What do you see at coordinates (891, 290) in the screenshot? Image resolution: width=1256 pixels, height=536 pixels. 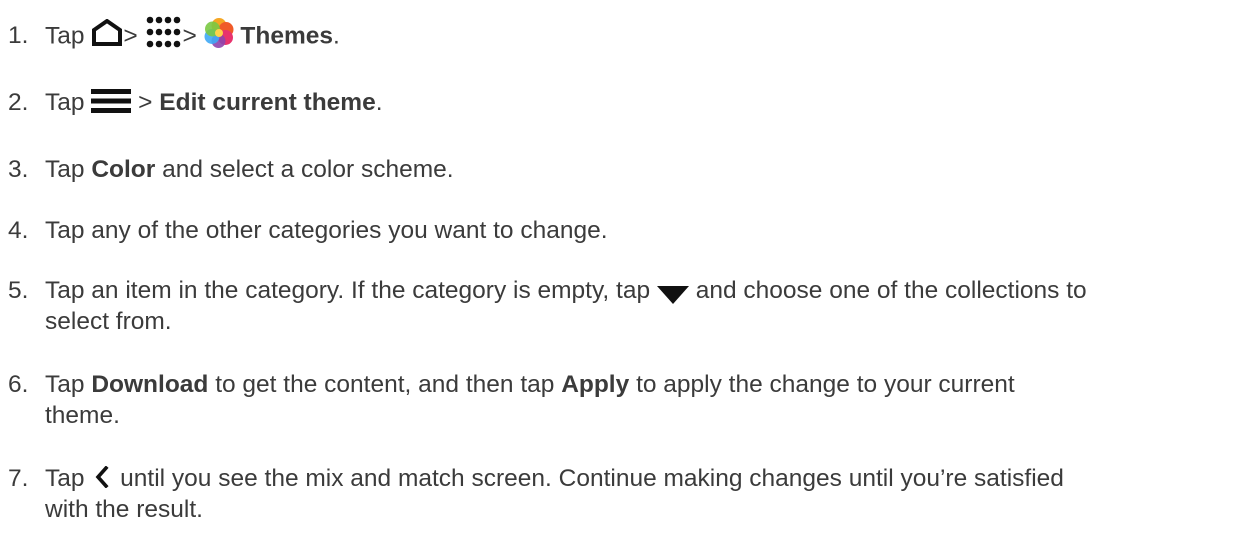 I see `step-text: and choose one of the collections to` at bounding box center [891, 290].